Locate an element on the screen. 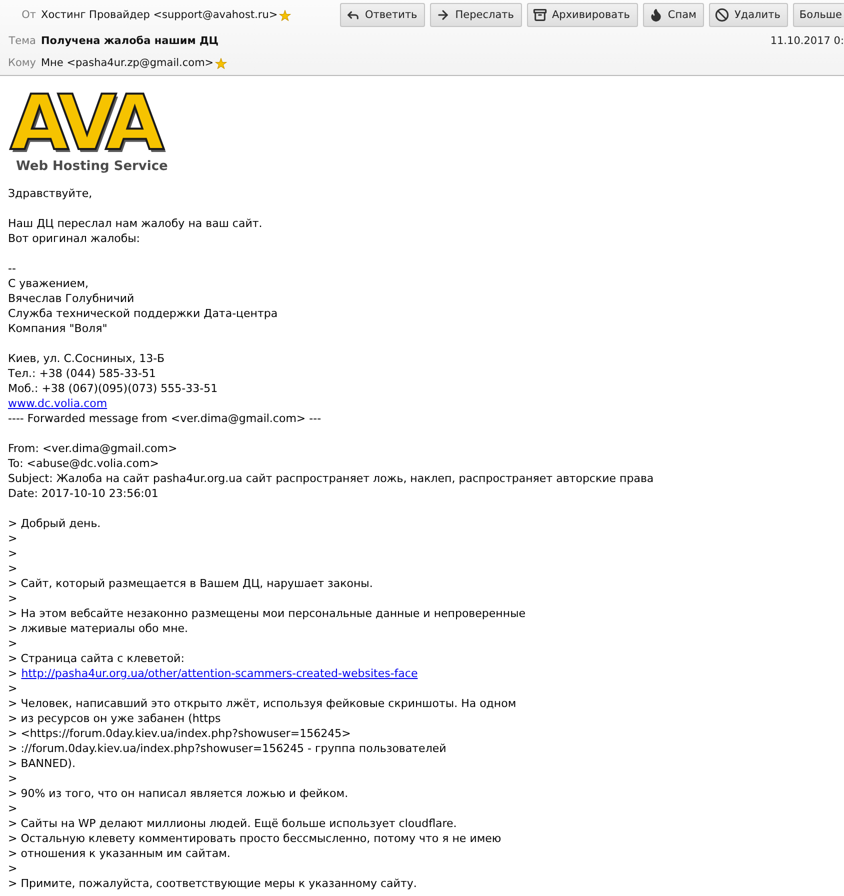 The width and height of the screenshot is (844, 896). text-line: Киев, ул. С.Сосниных, 13-Б is located at coordinates (87, 358).